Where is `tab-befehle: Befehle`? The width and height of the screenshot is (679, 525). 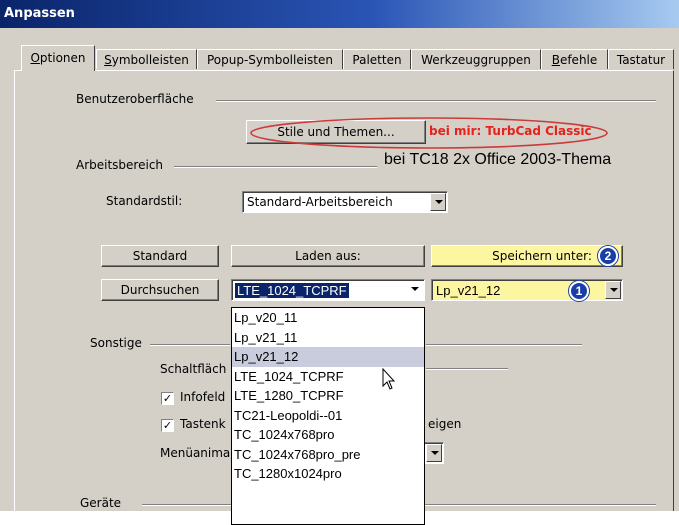
tab-befehle: Befehle is located at coordinates (574, 59).